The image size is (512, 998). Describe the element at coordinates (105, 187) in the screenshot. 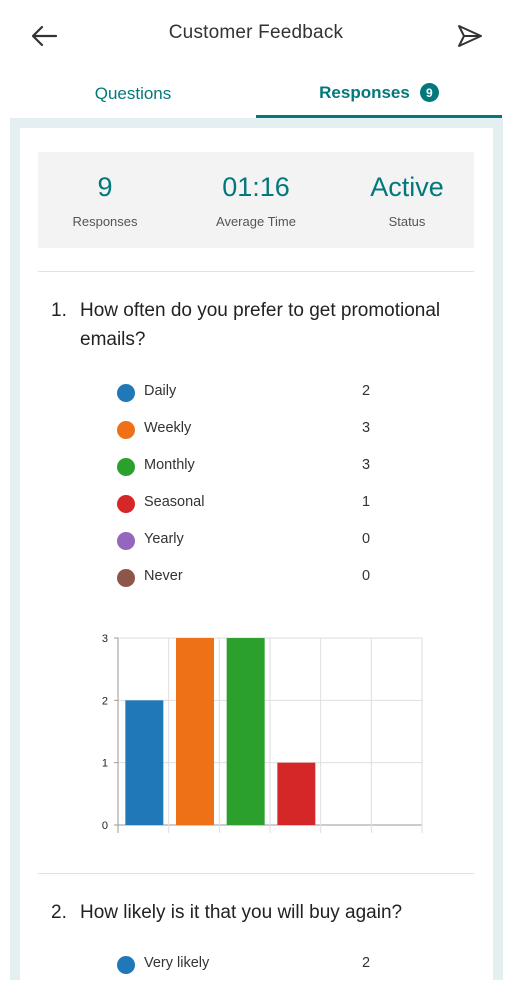

I see `responses-stat-value: 9` at that location.